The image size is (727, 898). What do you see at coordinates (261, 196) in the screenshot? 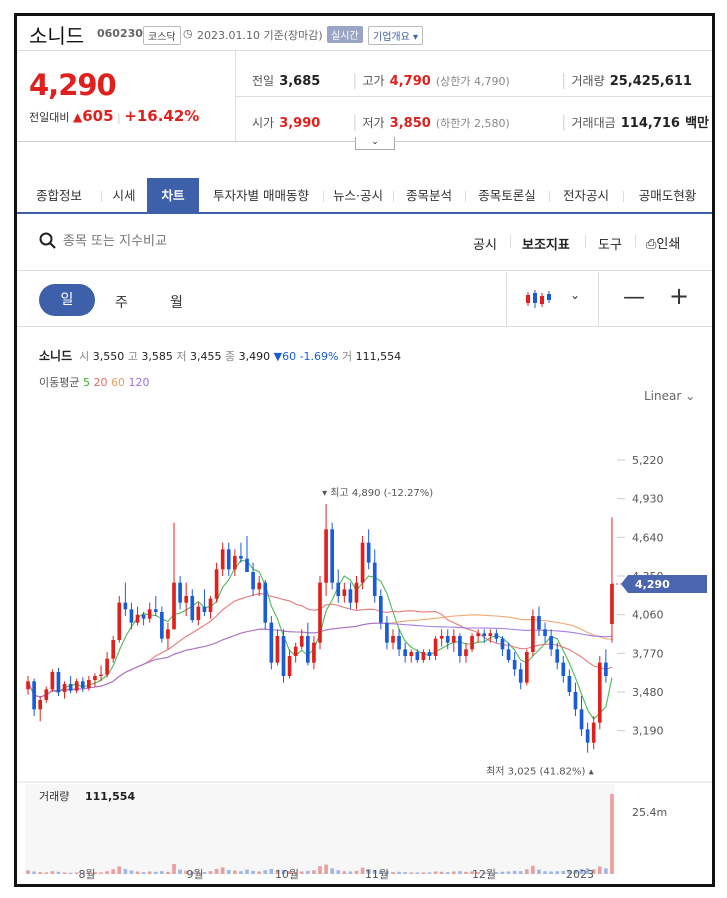
I see `tab-investor-trends: 투자자별 매매동향` at bounding box center [261, 196].